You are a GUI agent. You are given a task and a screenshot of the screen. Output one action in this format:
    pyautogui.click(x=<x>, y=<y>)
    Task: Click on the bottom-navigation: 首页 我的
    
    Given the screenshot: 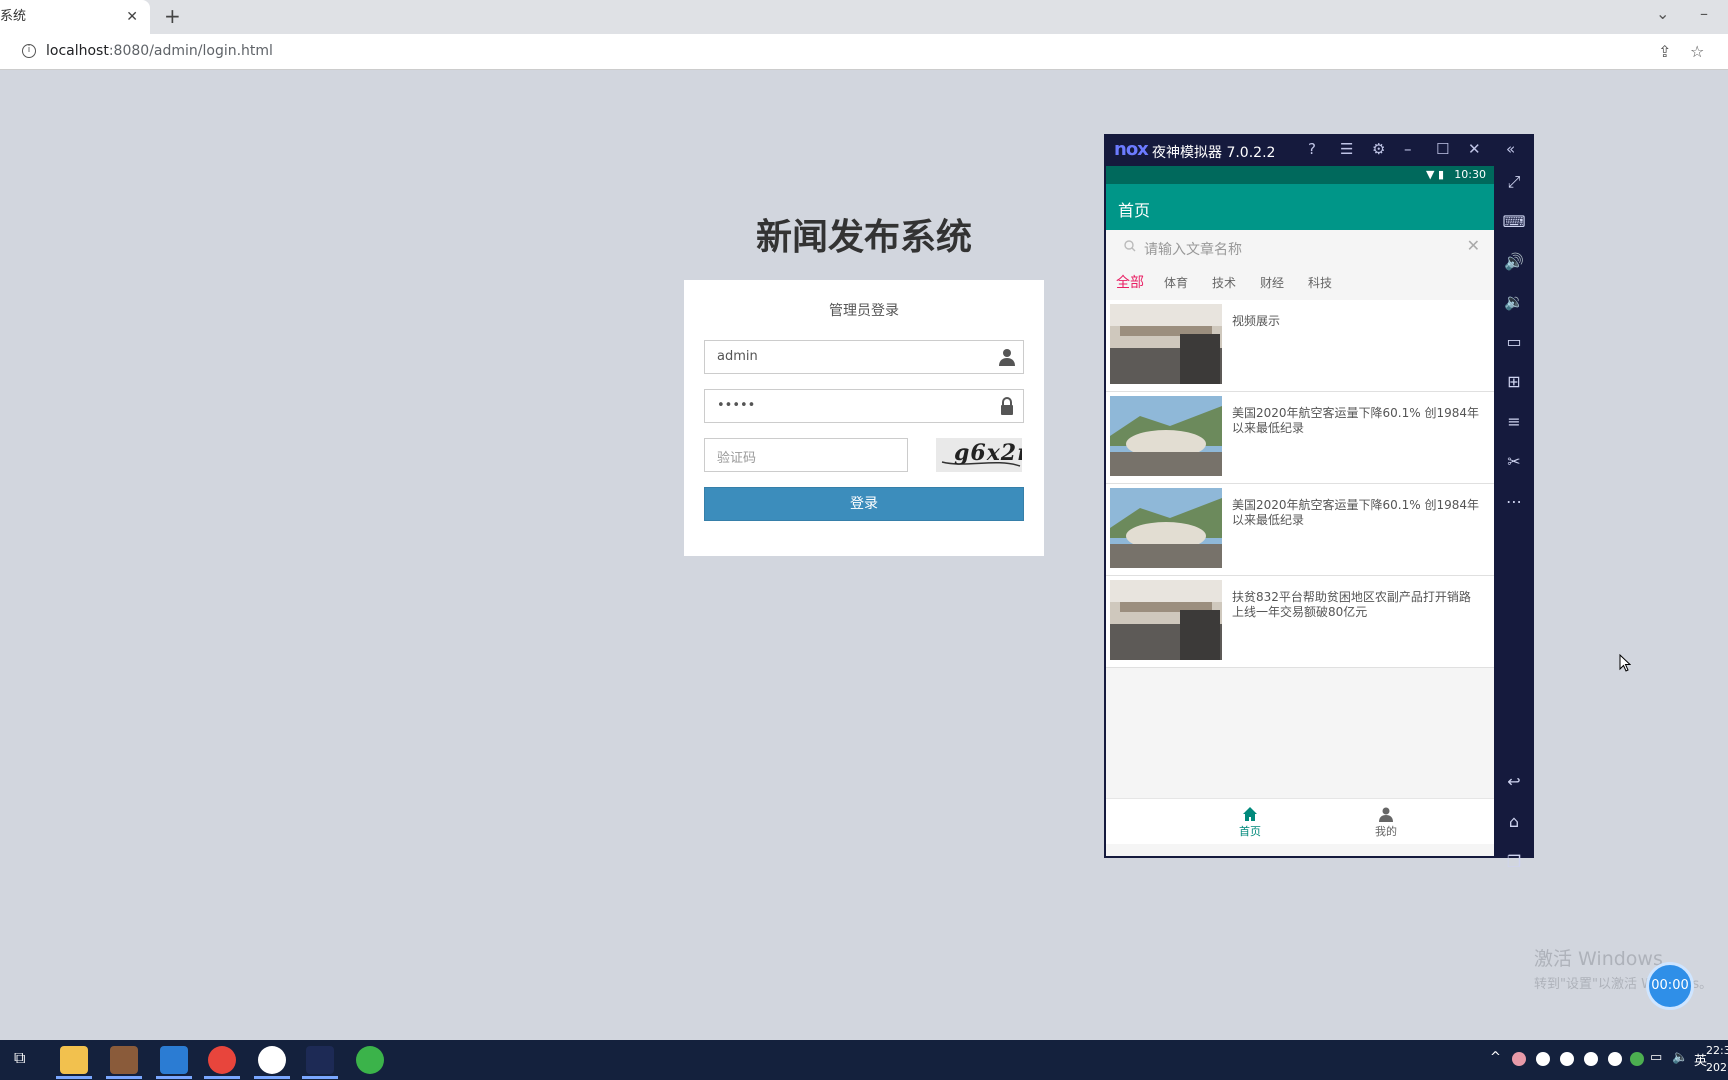 What is the action you would take?
    pyautogui.click(x=1300, y=821)
    